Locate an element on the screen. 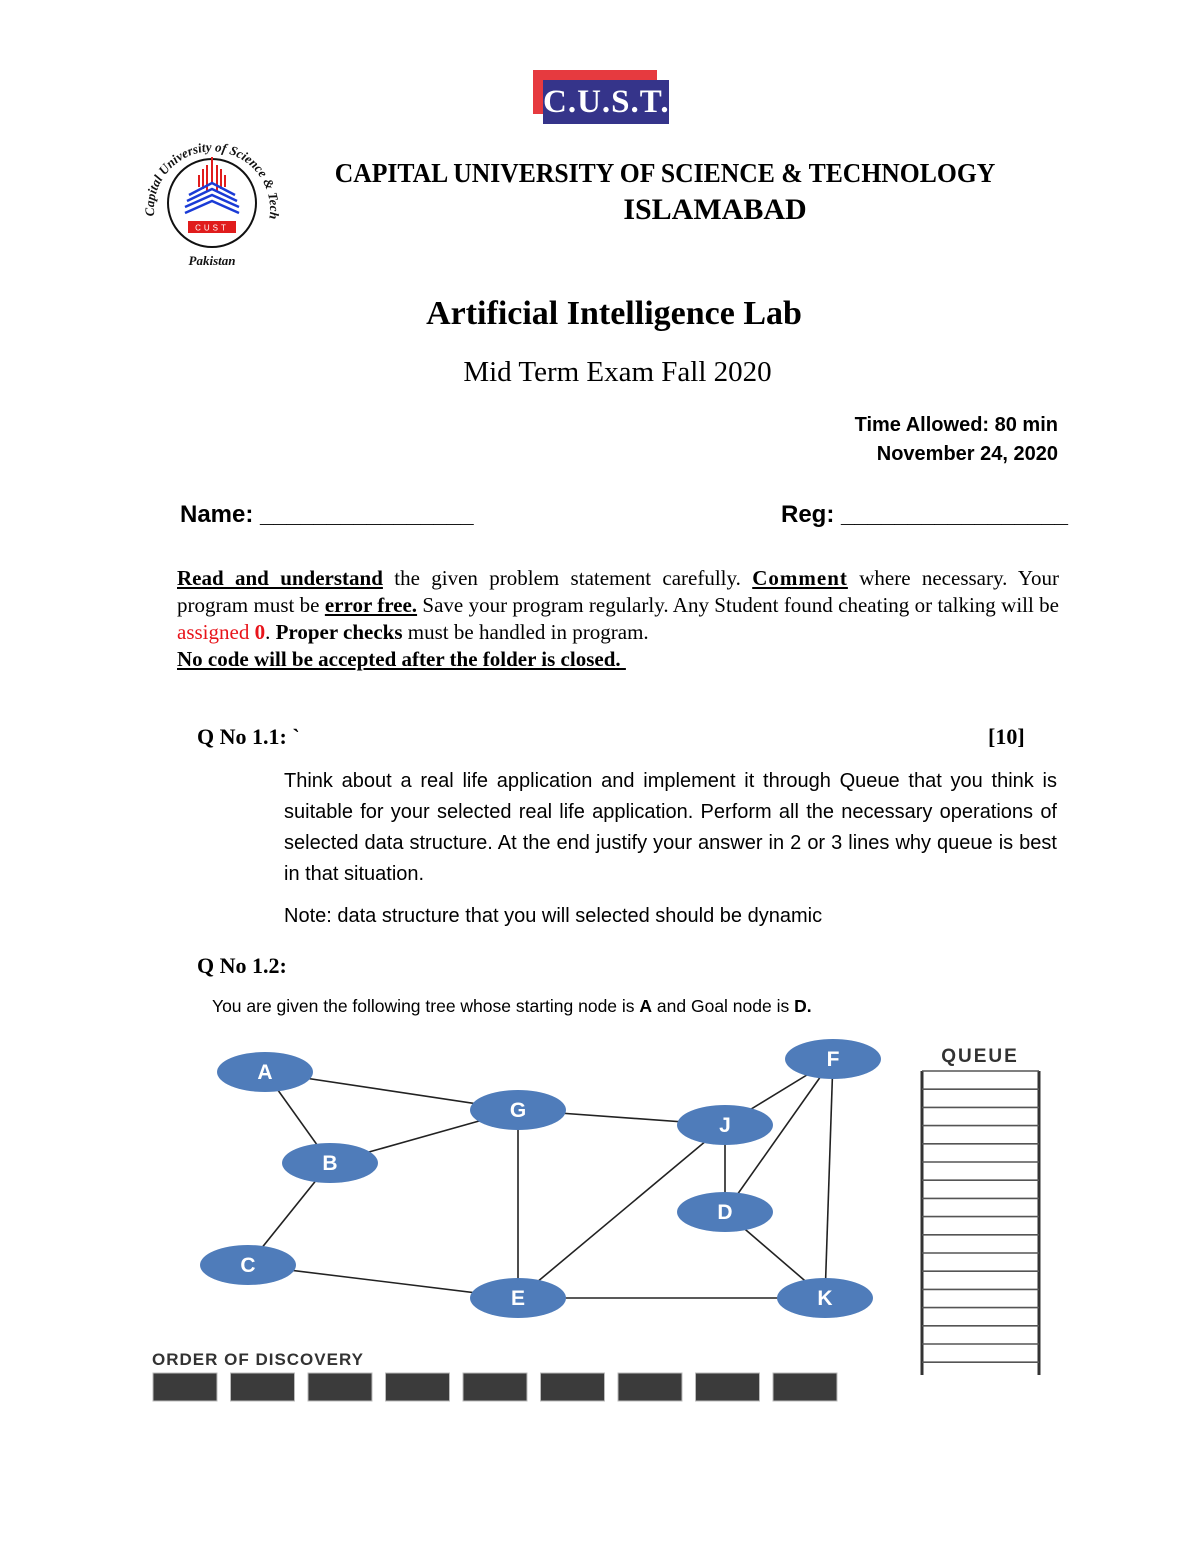  graph-node-label: D is located at coordinates (724, 1212).